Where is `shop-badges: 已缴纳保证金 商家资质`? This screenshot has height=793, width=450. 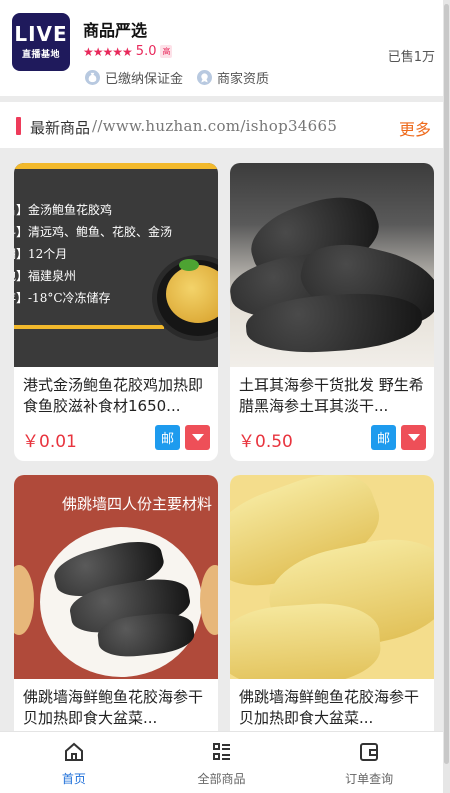
shop-badges: 已缴纳保证金 商家资质 is located at coordinates (184, 77).